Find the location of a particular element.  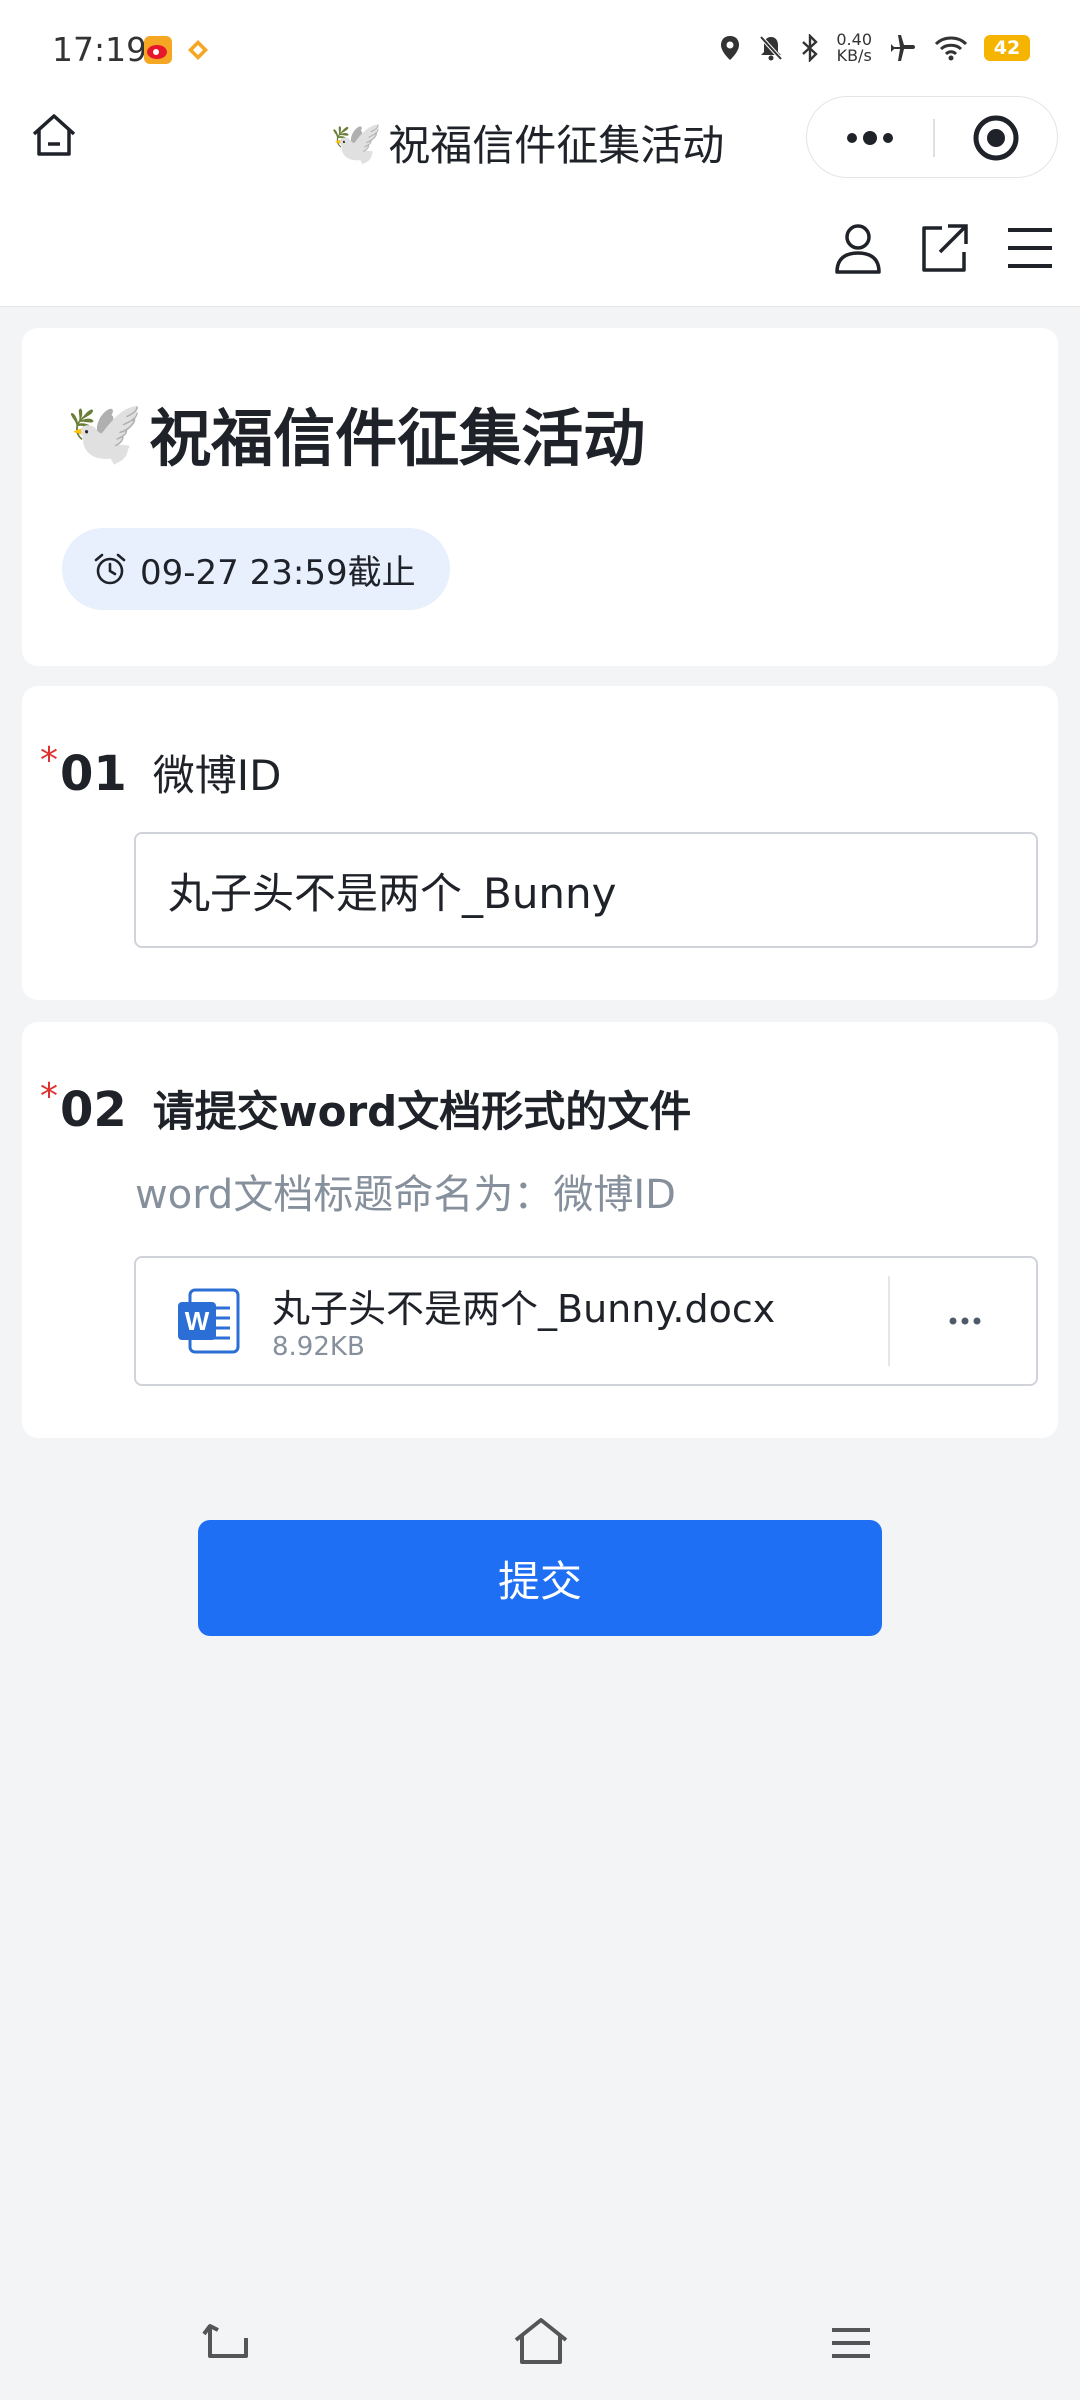

net-speed: 0.40 KB/s is located at coordinates (854, 47).